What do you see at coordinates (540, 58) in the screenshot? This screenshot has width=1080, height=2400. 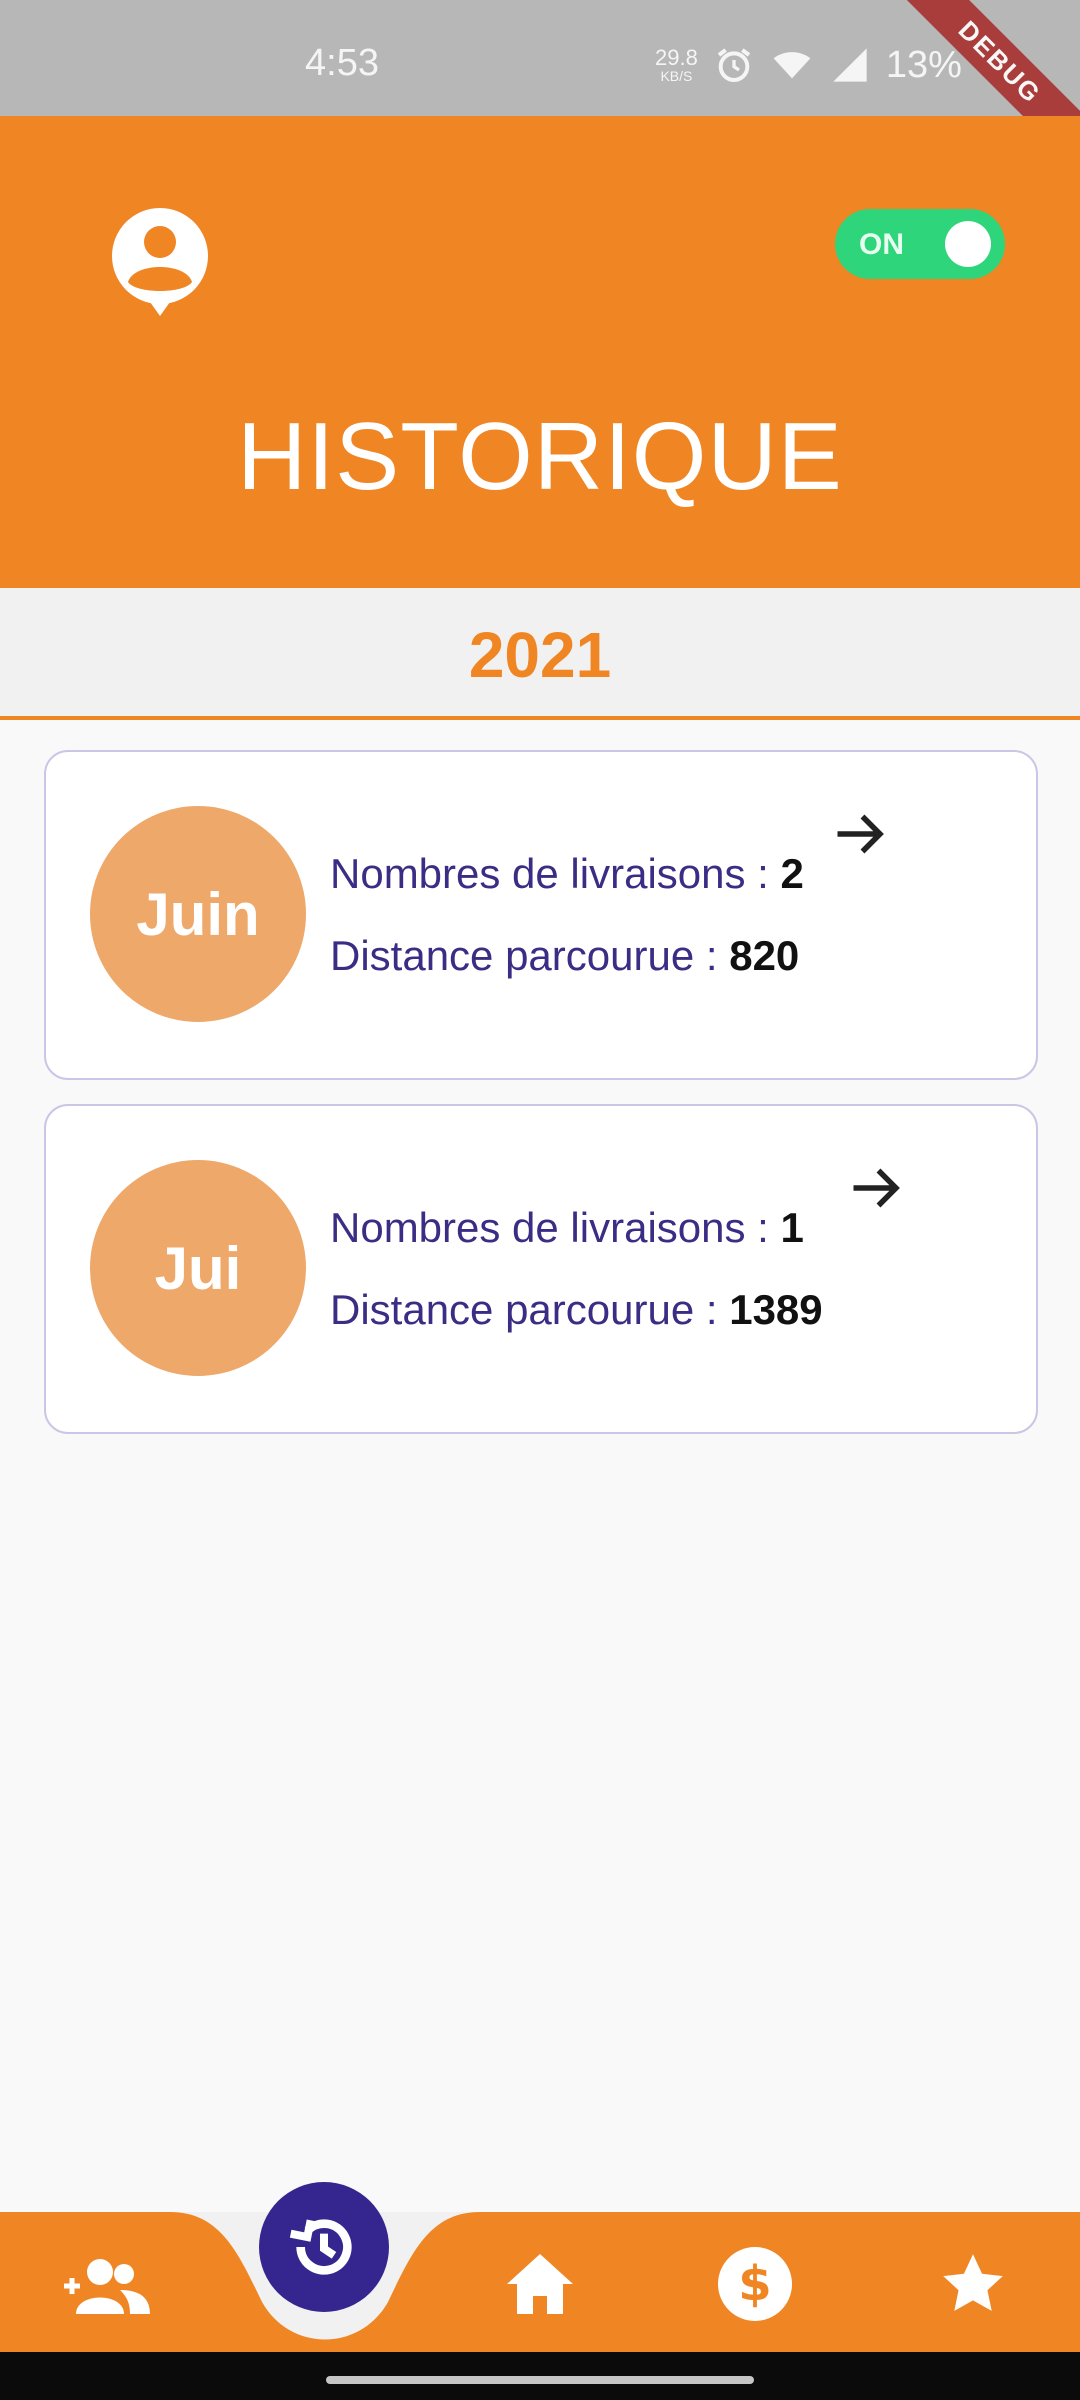 I see `status-bar: 4:53 29.8 KB/S 13%` at bounding box center [540, 58].